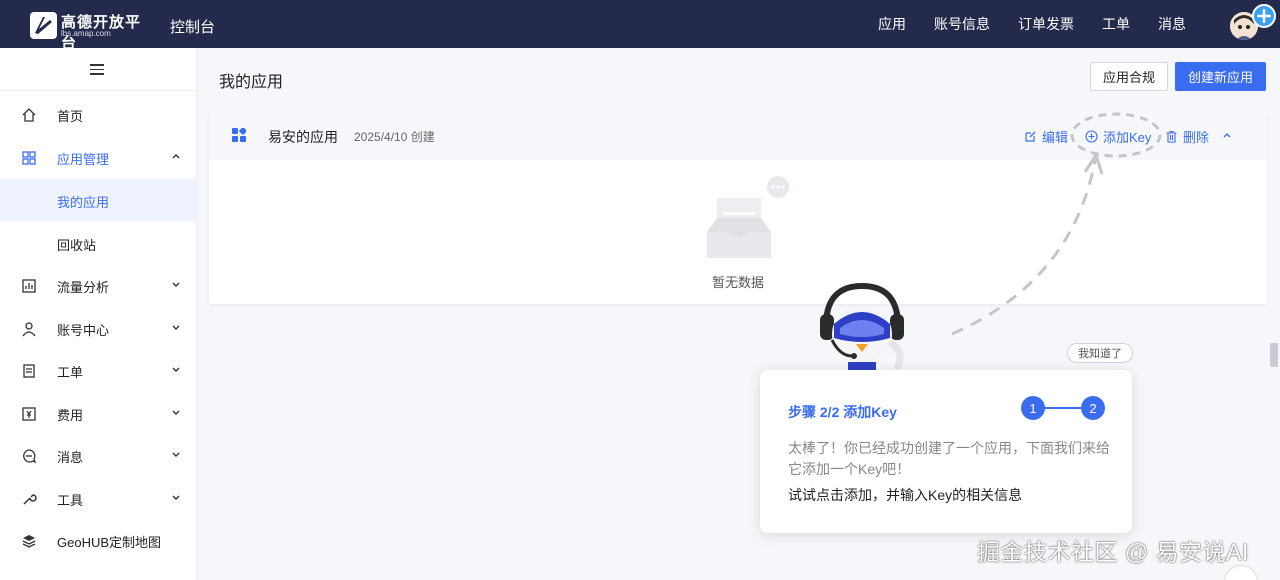  Describe the element at coordinates (1196, 137) in the screenshot. I see `delete-label: 删除` at that location.